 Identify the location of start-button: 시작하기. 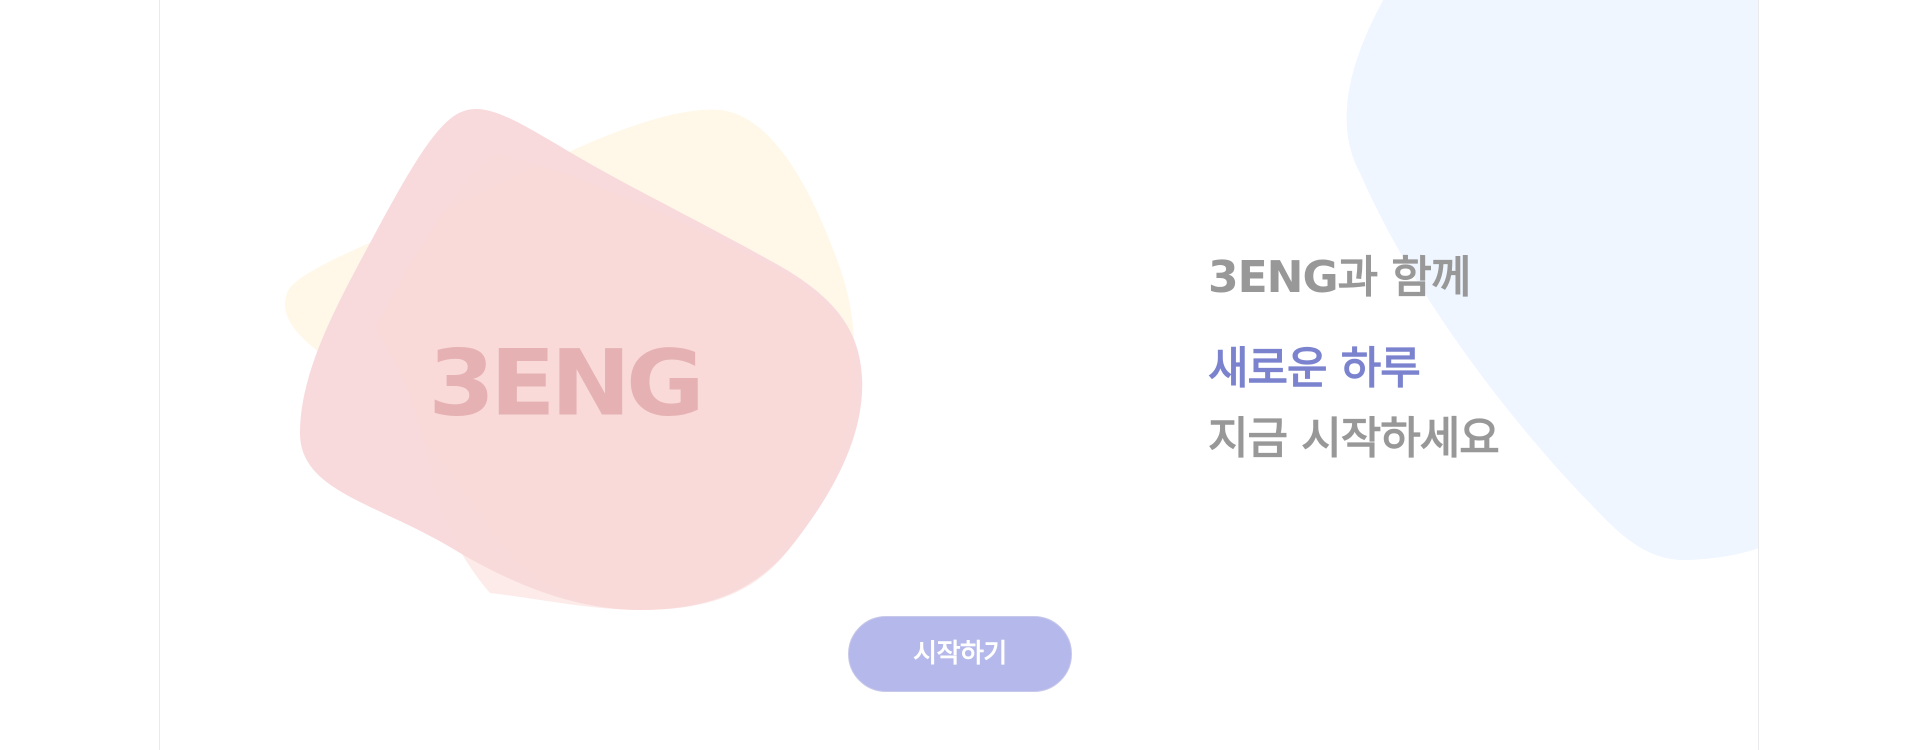
(960, 654).